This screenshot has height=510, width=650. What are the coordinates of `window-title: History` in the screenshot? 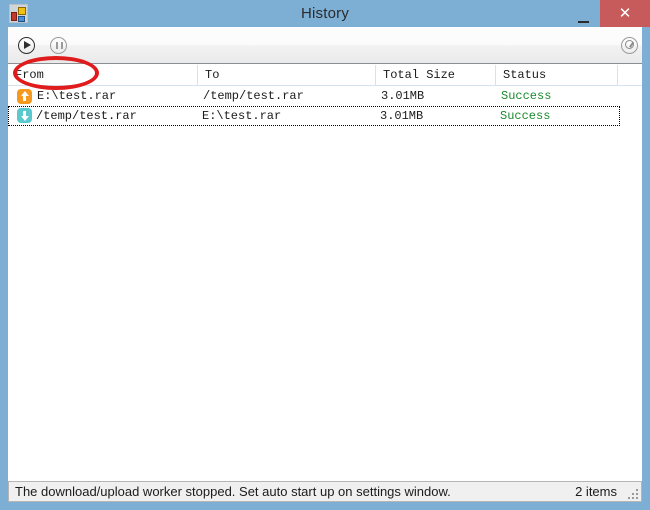 It's located at (325, 13).